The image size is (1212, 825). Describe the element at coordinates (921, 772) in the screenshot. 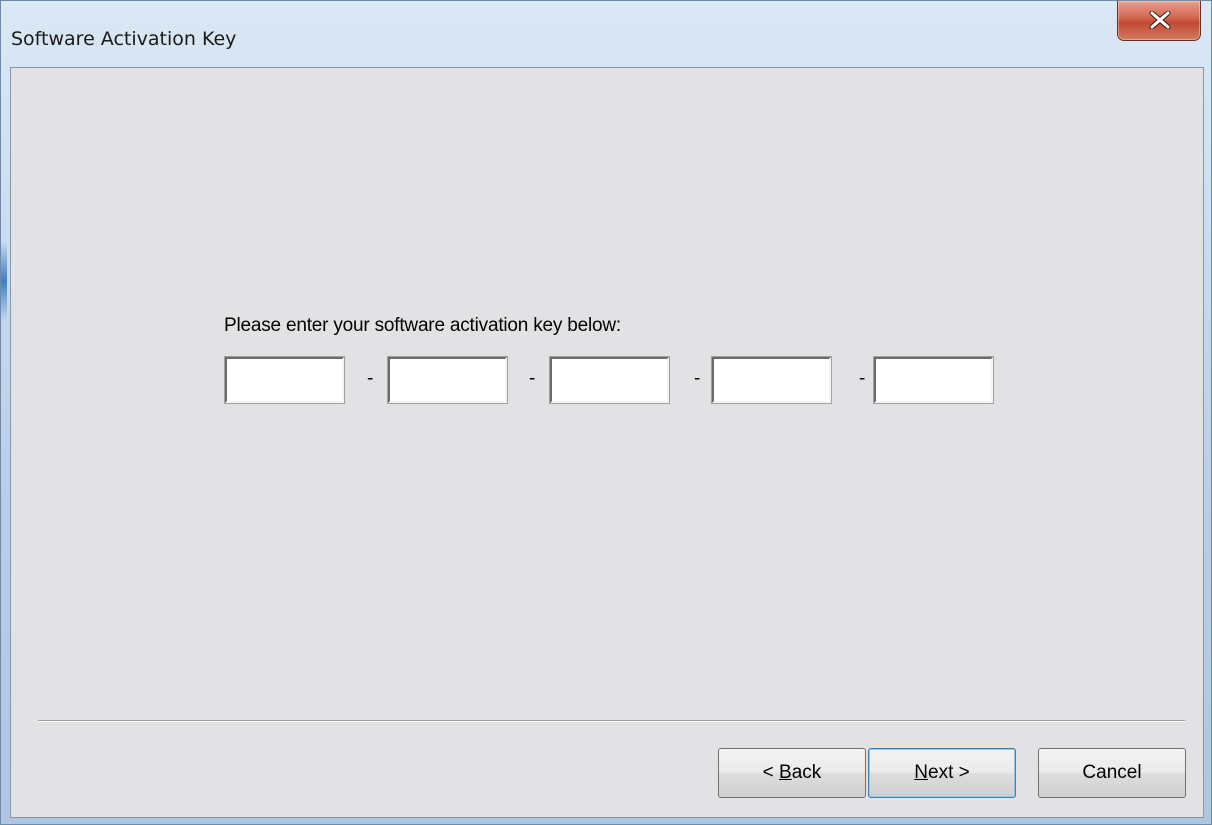

I see `next-button-mnemonic: N` at that location.